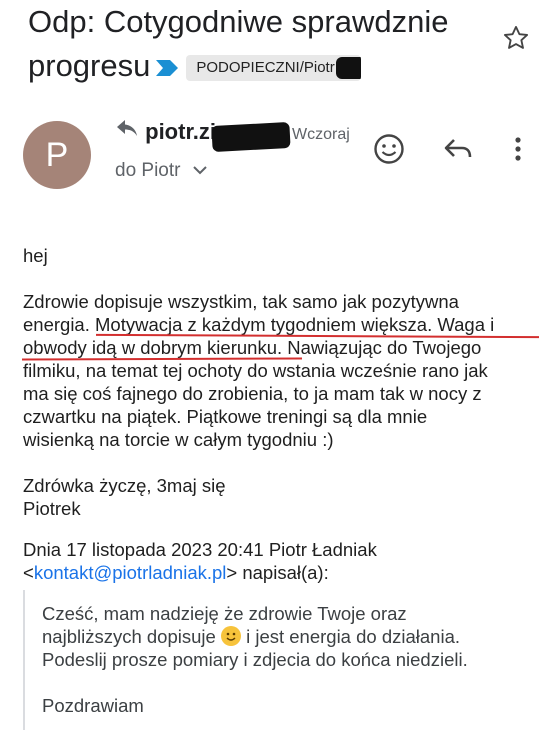 Image resolution: width=550 pixels, height=730 pixels. Describe the element at coordinates (238, 21) in the screenshot. I see `subject-line-1: Odp: Cotygodniwe sprawdznie` at that location.